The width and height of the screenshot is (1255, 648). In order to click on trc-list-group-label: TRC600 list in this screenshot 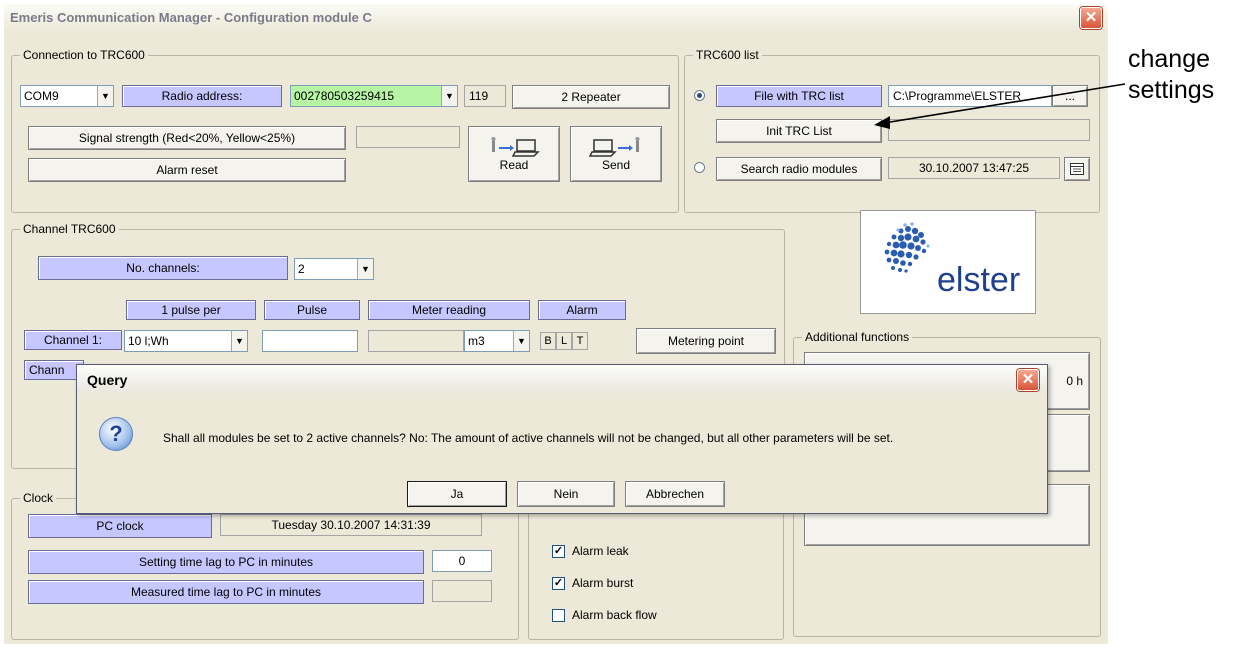, I will do `click(727, 55)`.